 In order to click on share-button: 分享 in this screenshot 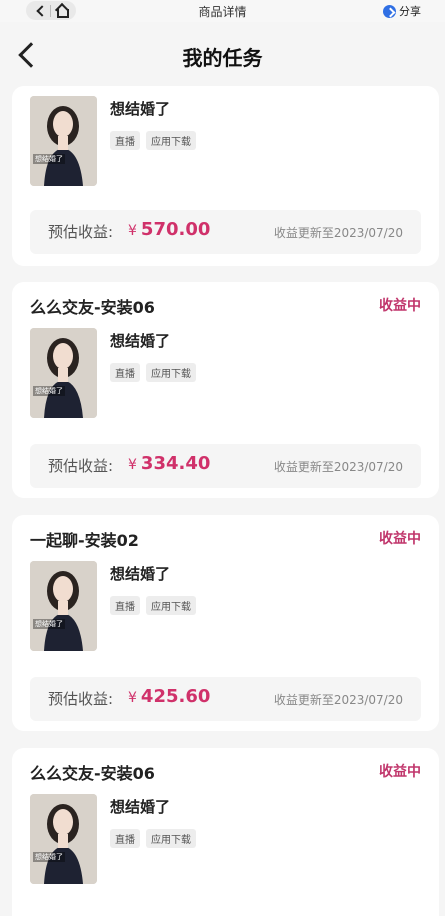, I will do `click(402, 11)`.